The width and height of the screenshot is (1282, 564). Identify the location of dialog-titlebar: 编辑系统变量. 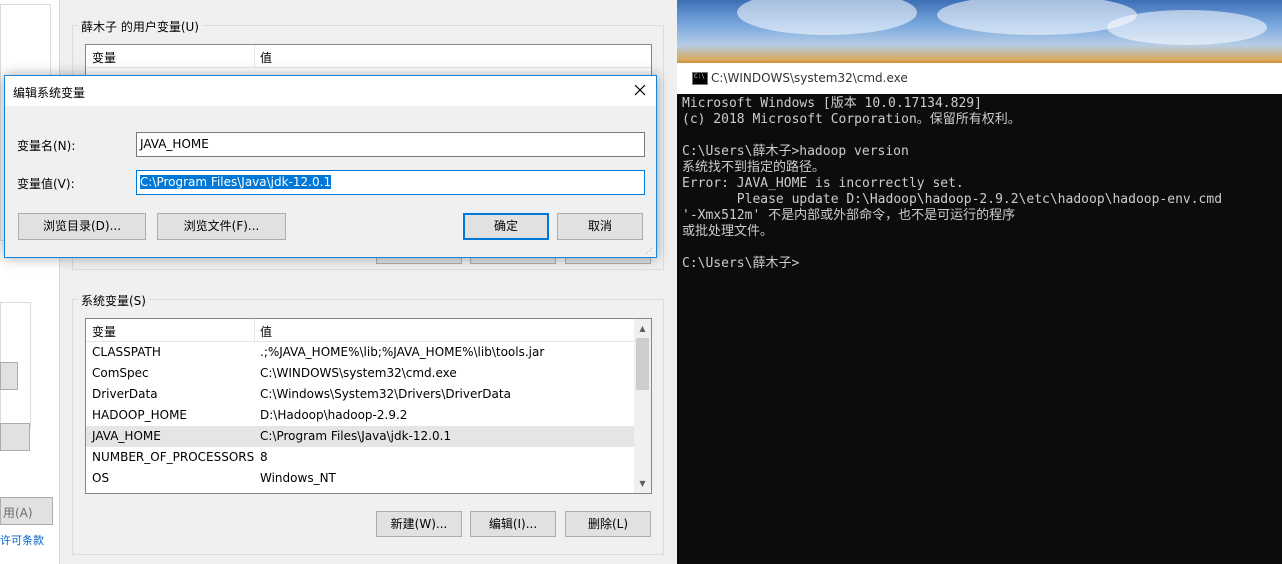
(330, 91).